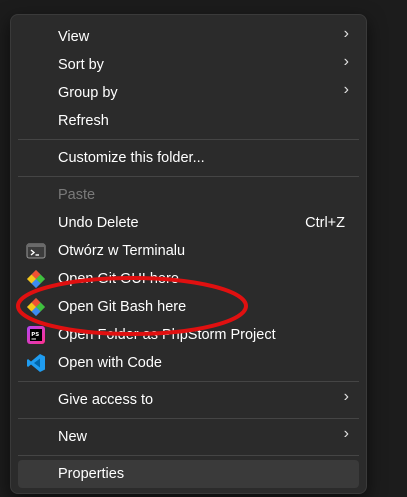  I want to click on menu-item-label: Undo Delete, so click(98, 223).